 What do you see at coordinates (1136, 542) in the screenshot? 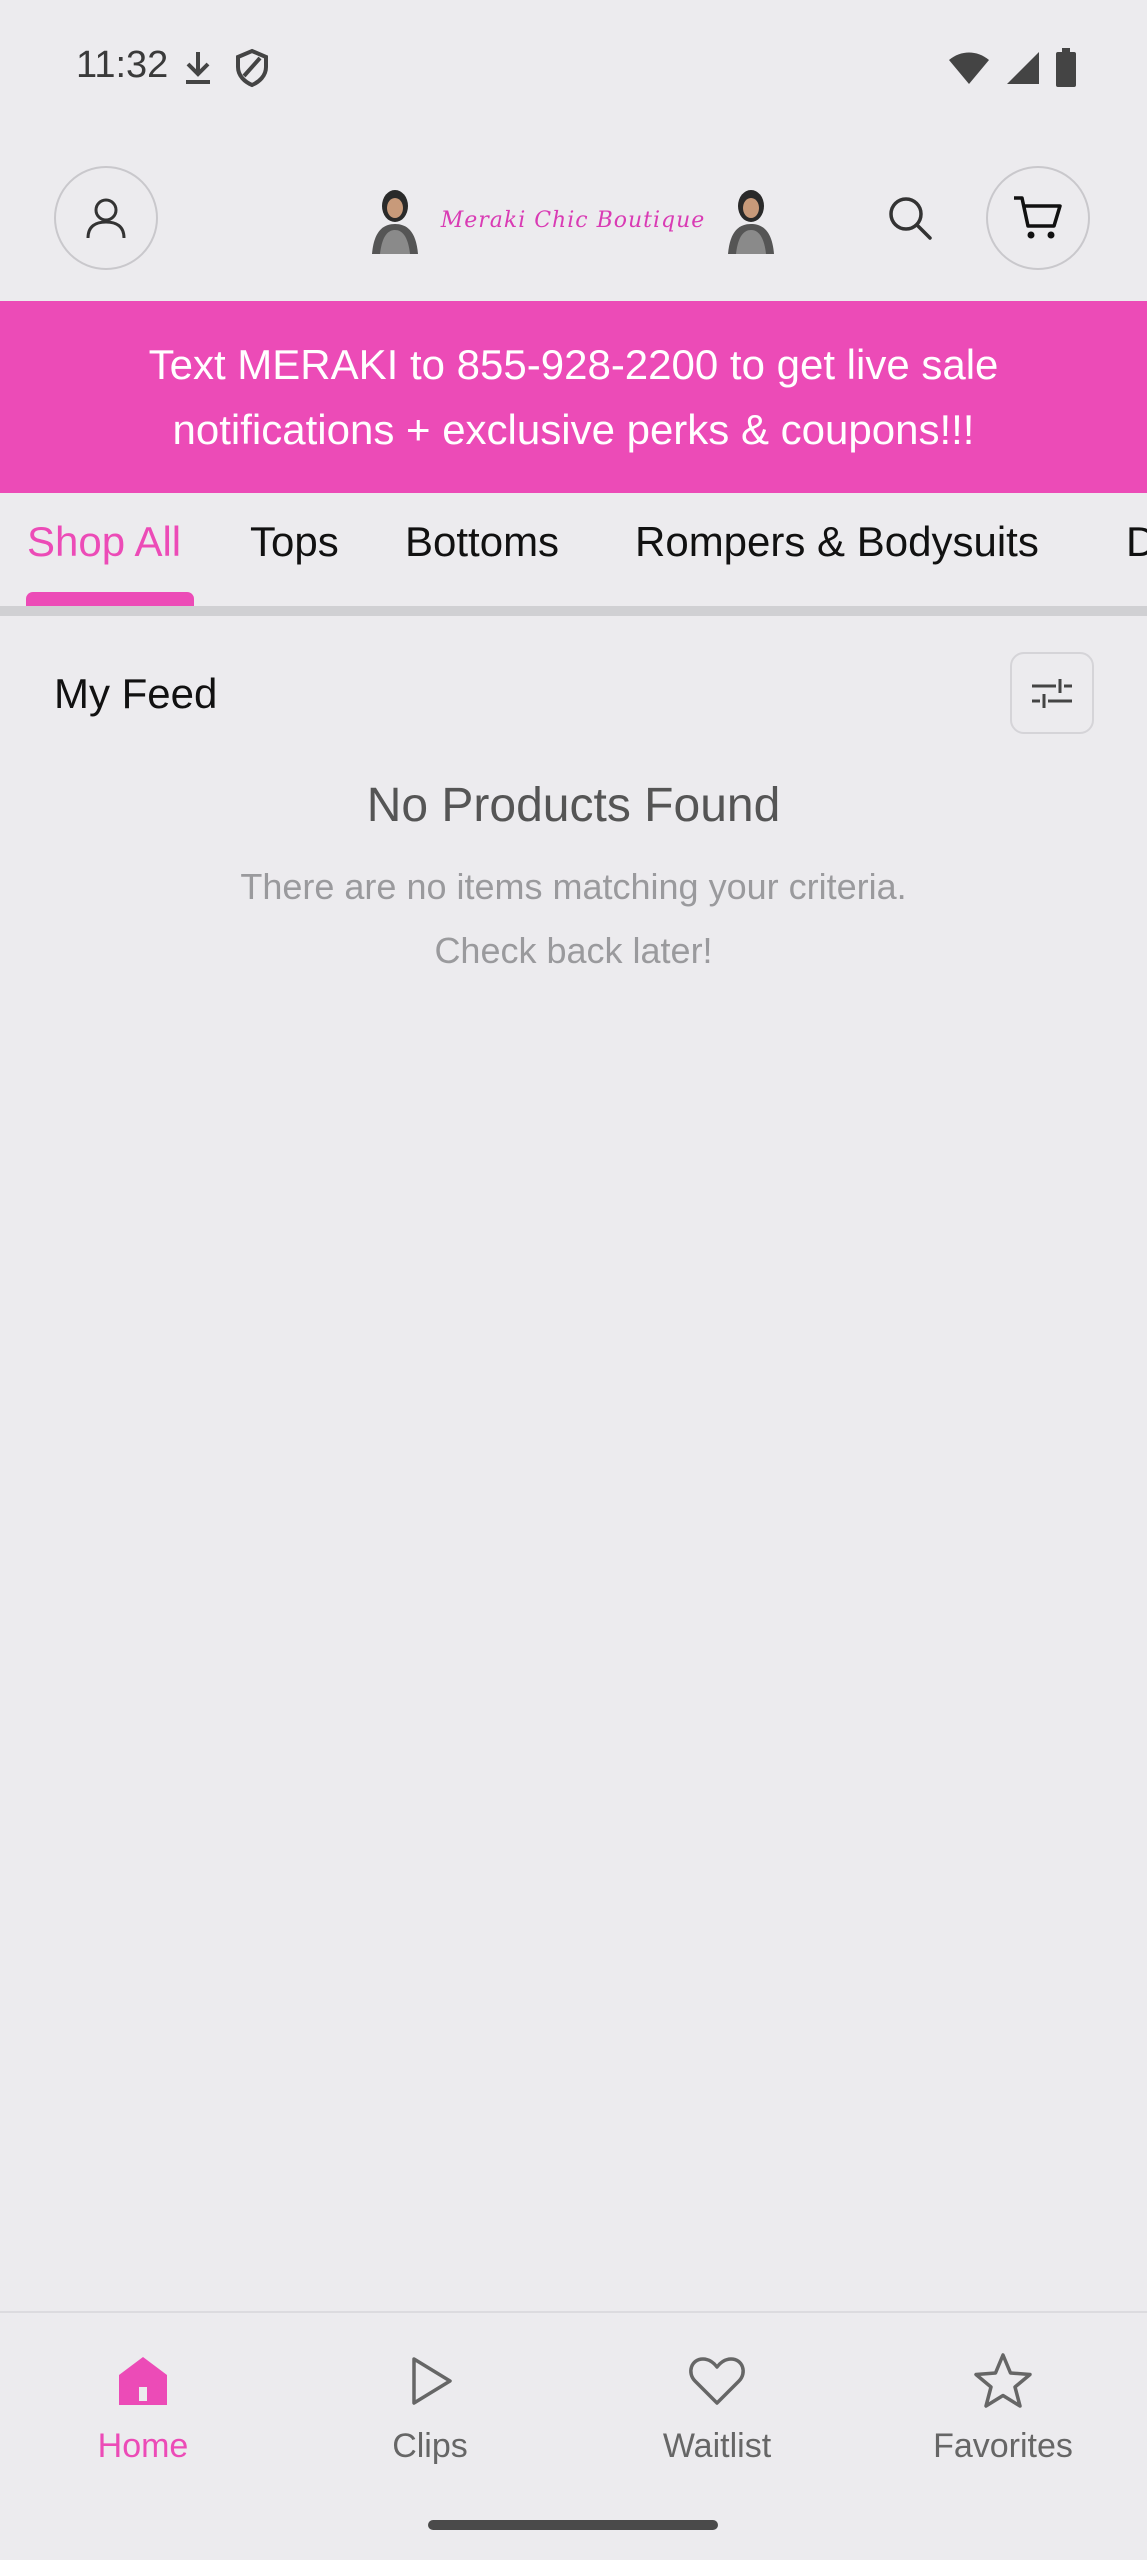
I see `tab-partial: D` at bounding box center [1136, 542].